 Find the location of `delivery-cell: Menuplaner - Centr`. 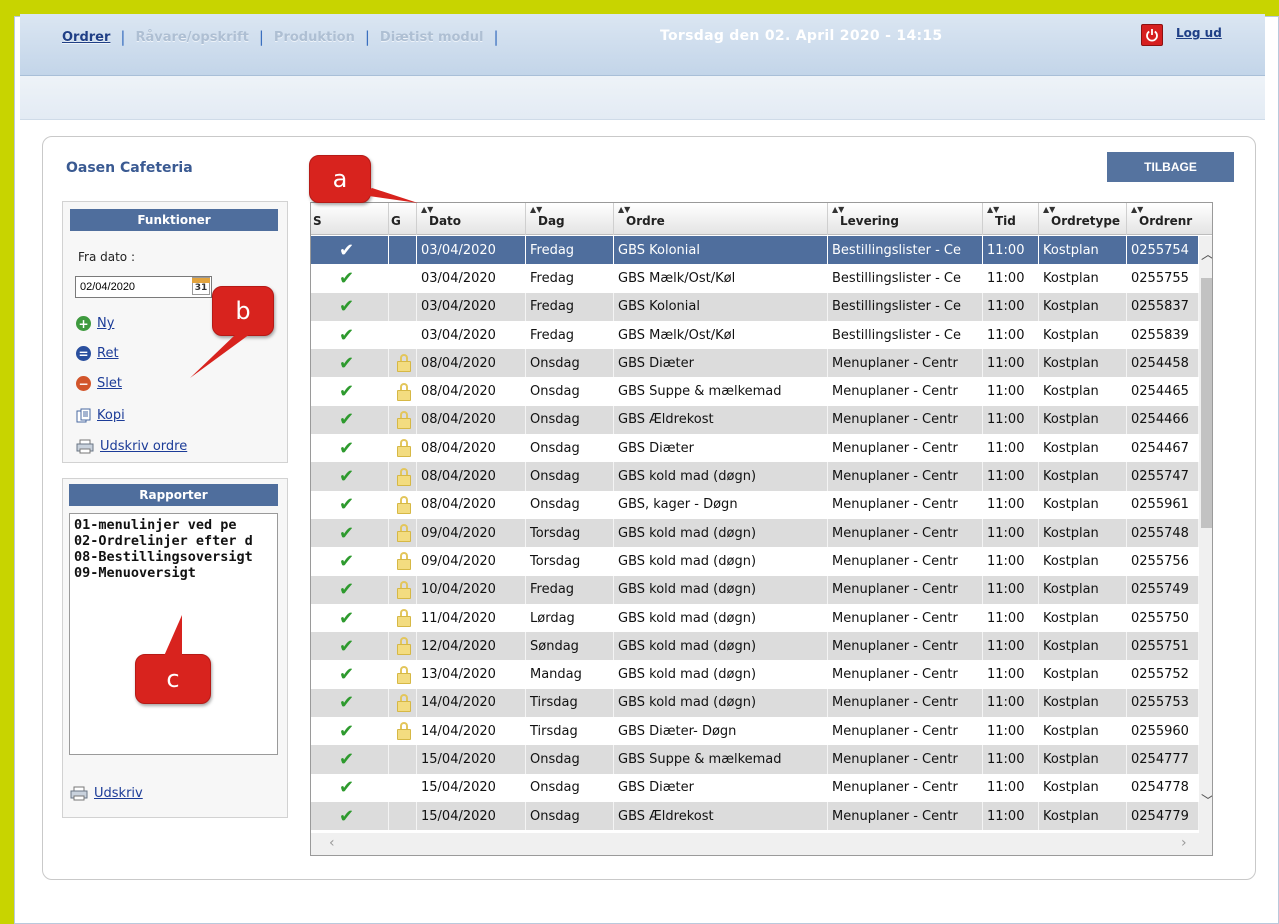

delivery-cell: Menuplaner - Centr is located at coordinates (905, 420).